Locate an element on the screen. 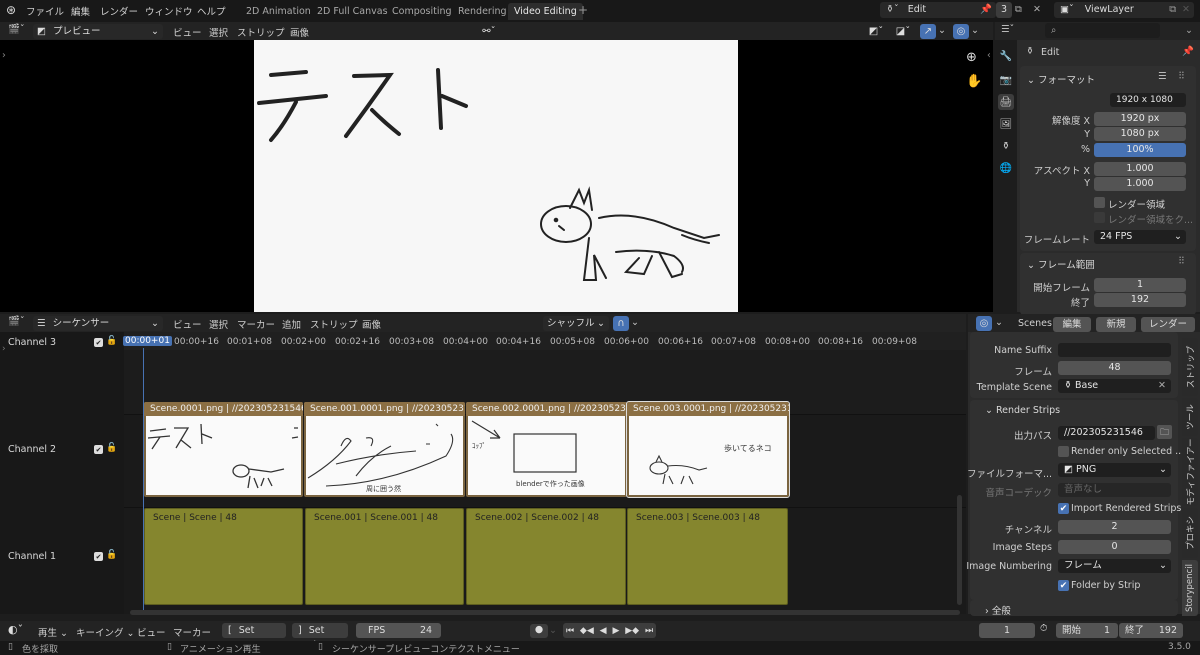  menu-add: 追加 is located at coordinates (291, 324).